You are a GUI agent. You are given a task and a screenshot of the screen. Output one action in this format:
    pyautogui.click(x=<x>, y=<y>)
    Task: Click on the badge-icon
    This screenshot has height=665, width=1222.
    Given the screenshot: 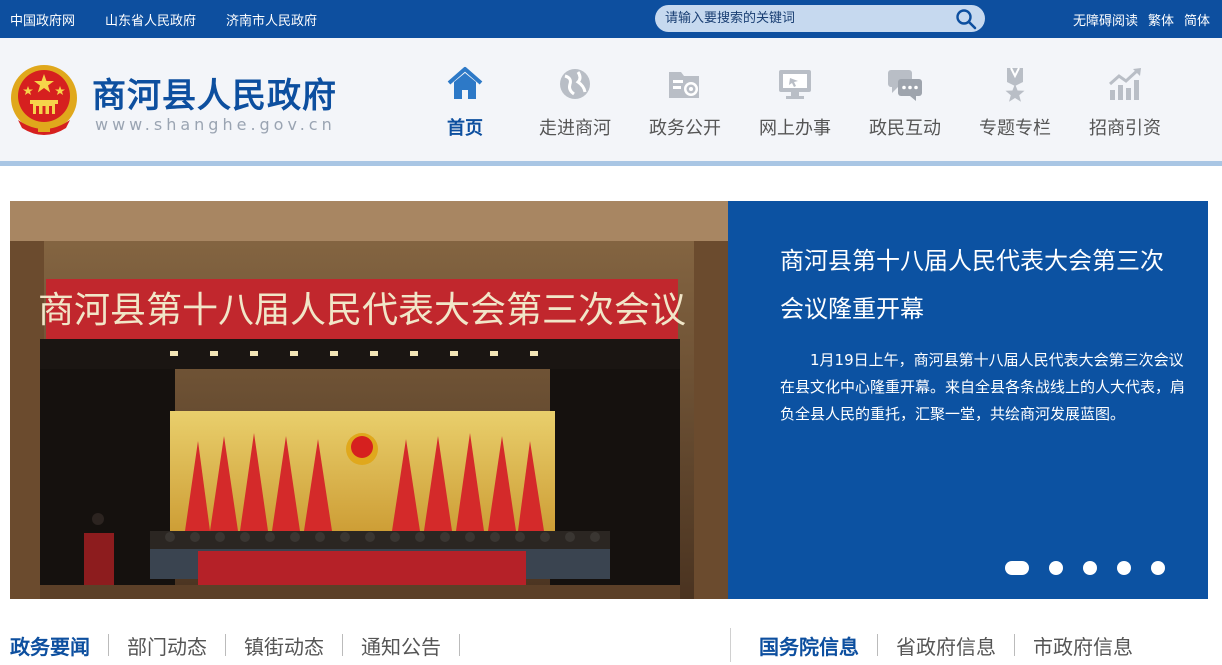 What is the action you would take?
    pyautogui.click(x=1015, y=84)
    